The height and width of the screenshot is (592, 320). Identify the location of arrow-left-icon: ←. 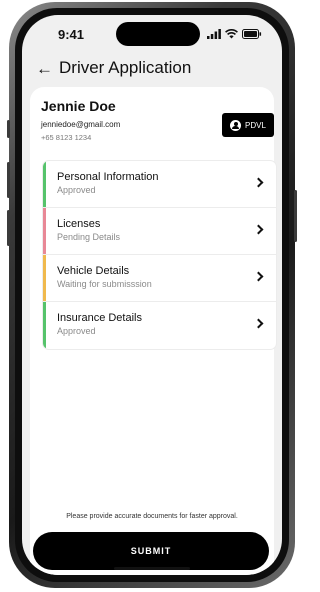
(44, 68).